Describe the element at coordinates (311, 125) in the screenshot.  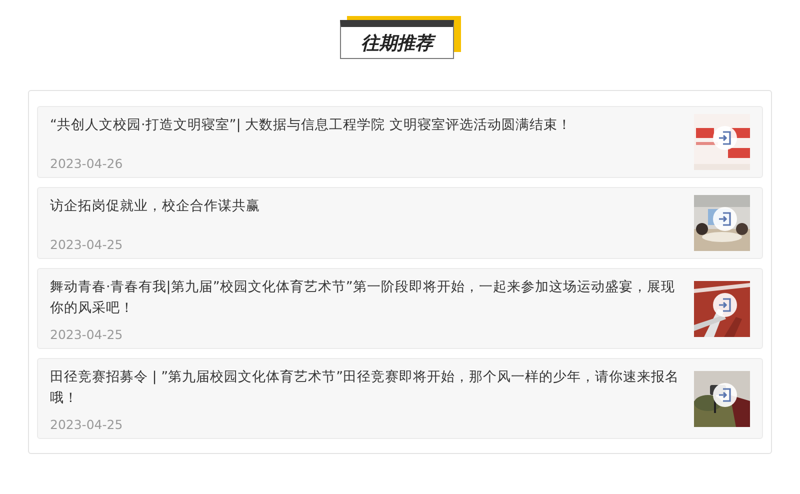
I see `article-title: “共创人文校园·打造文明寝室”| 大数据与信息工程学院 文明寝室评选活动圆满结束！` at that location.